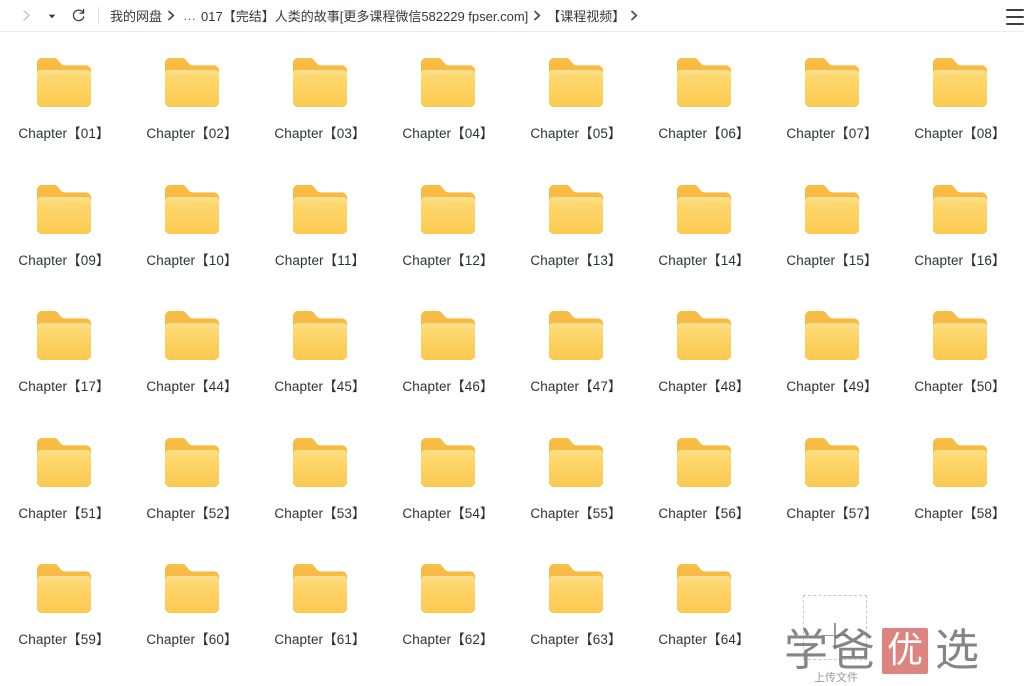 This screenshot has height=686, width=1024. Describe the element at coordinates (136, 15) in the screenshot. I see `breadcrumb-item-root: 我的网盘` at that location.